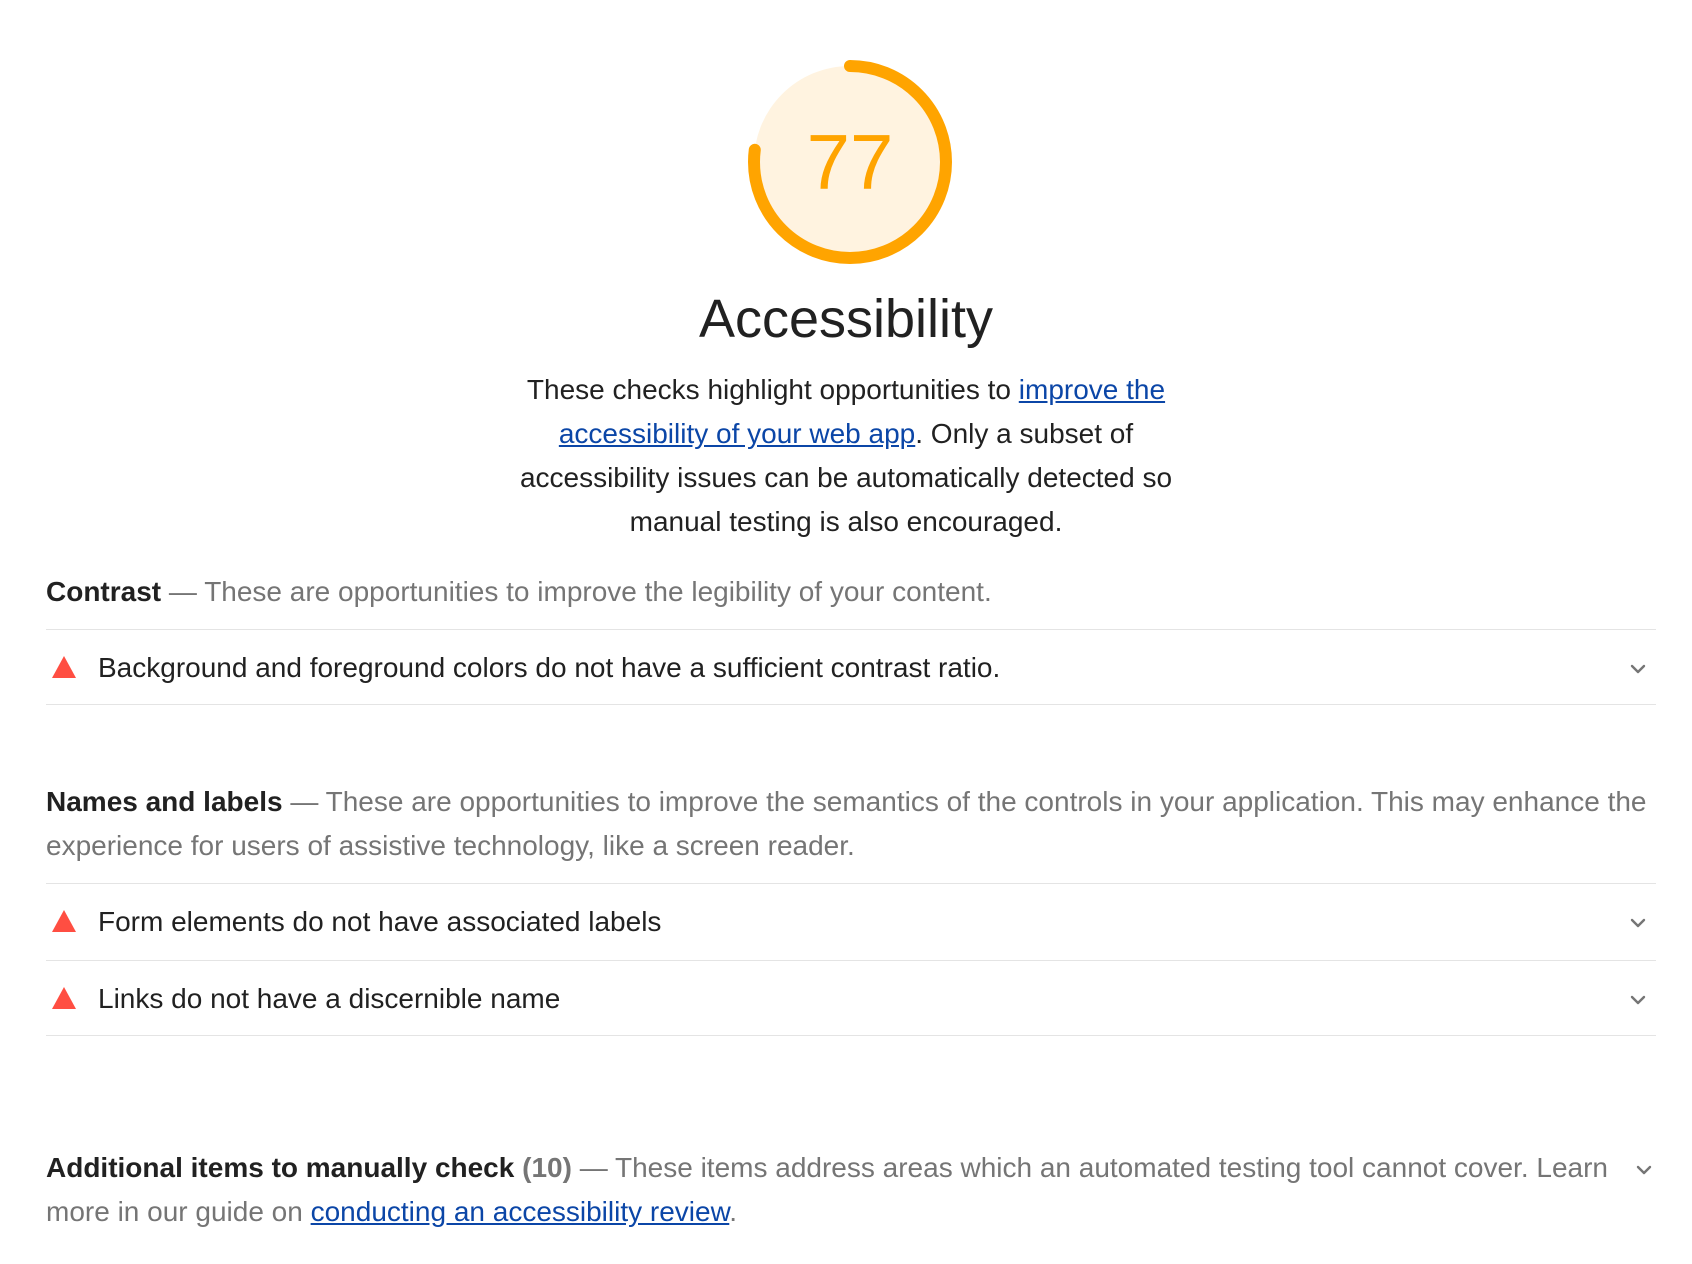 The image size is (1692, 1264). What do you see at coordinates (329, 998) in the screenshot?
I see `audit-title: Links do not have a discernible name` at bounding box center [329, 998].